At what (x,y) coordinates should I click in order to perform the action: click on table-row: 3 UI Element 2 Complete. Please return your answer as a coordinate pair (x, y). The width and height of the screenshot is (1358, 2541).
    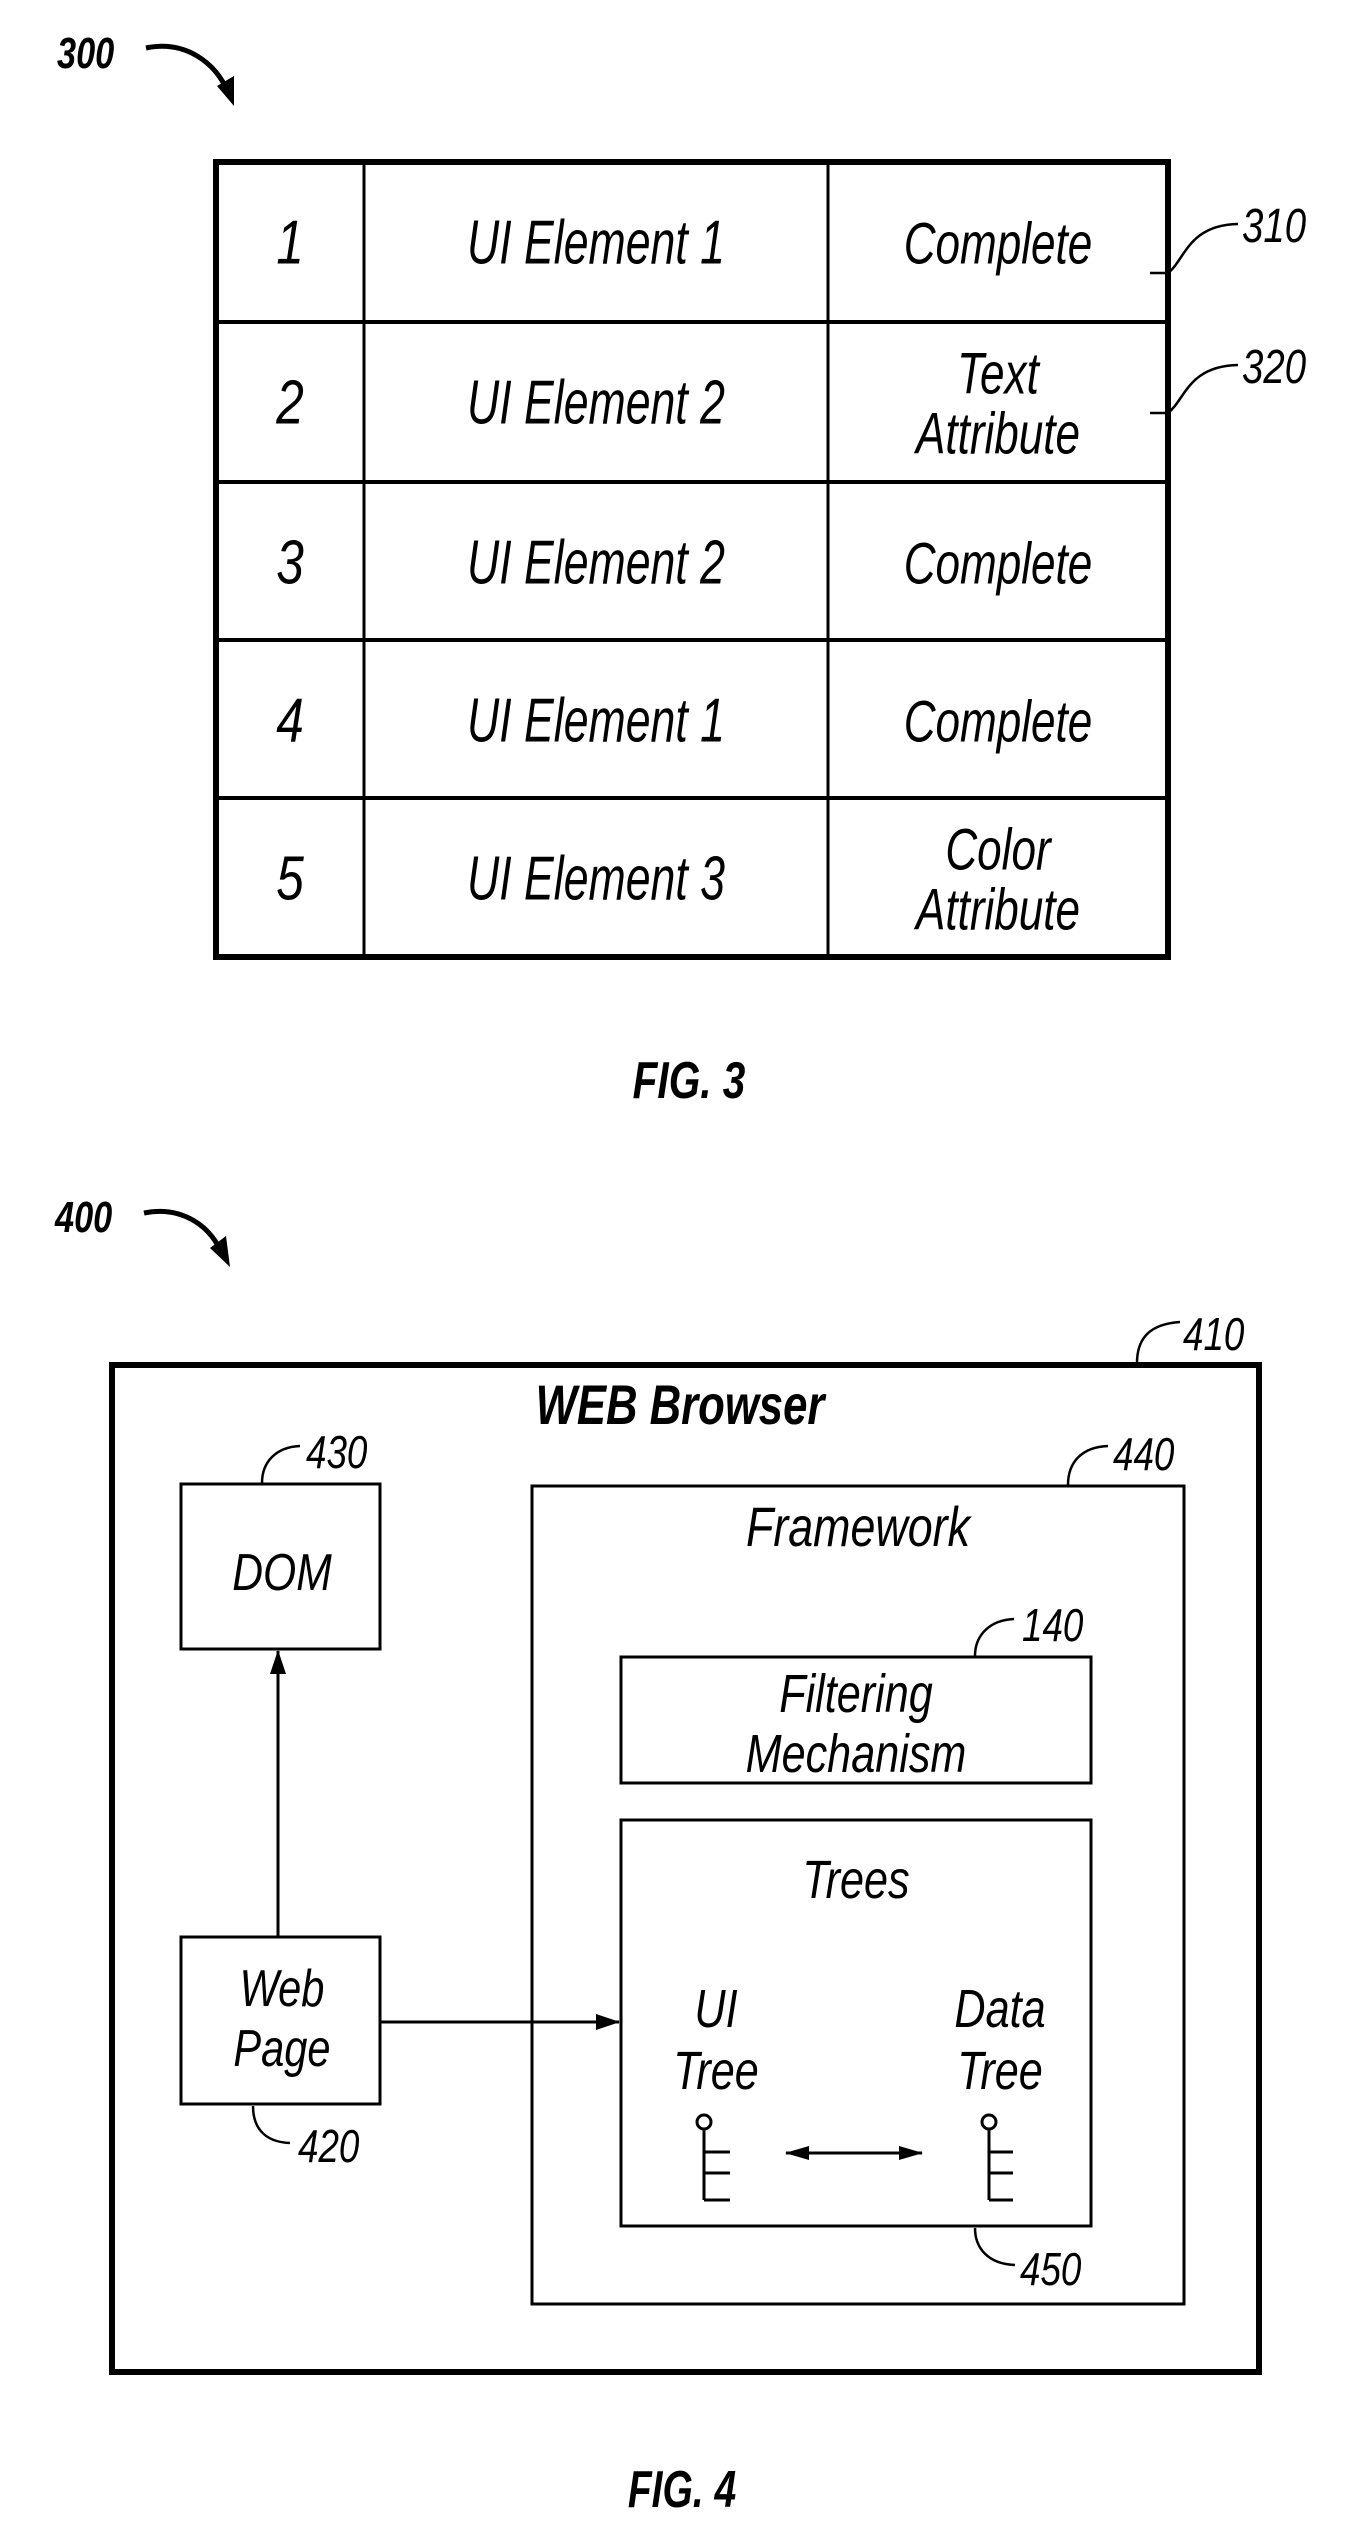
    Looking at the image, I should click on (684, 562).